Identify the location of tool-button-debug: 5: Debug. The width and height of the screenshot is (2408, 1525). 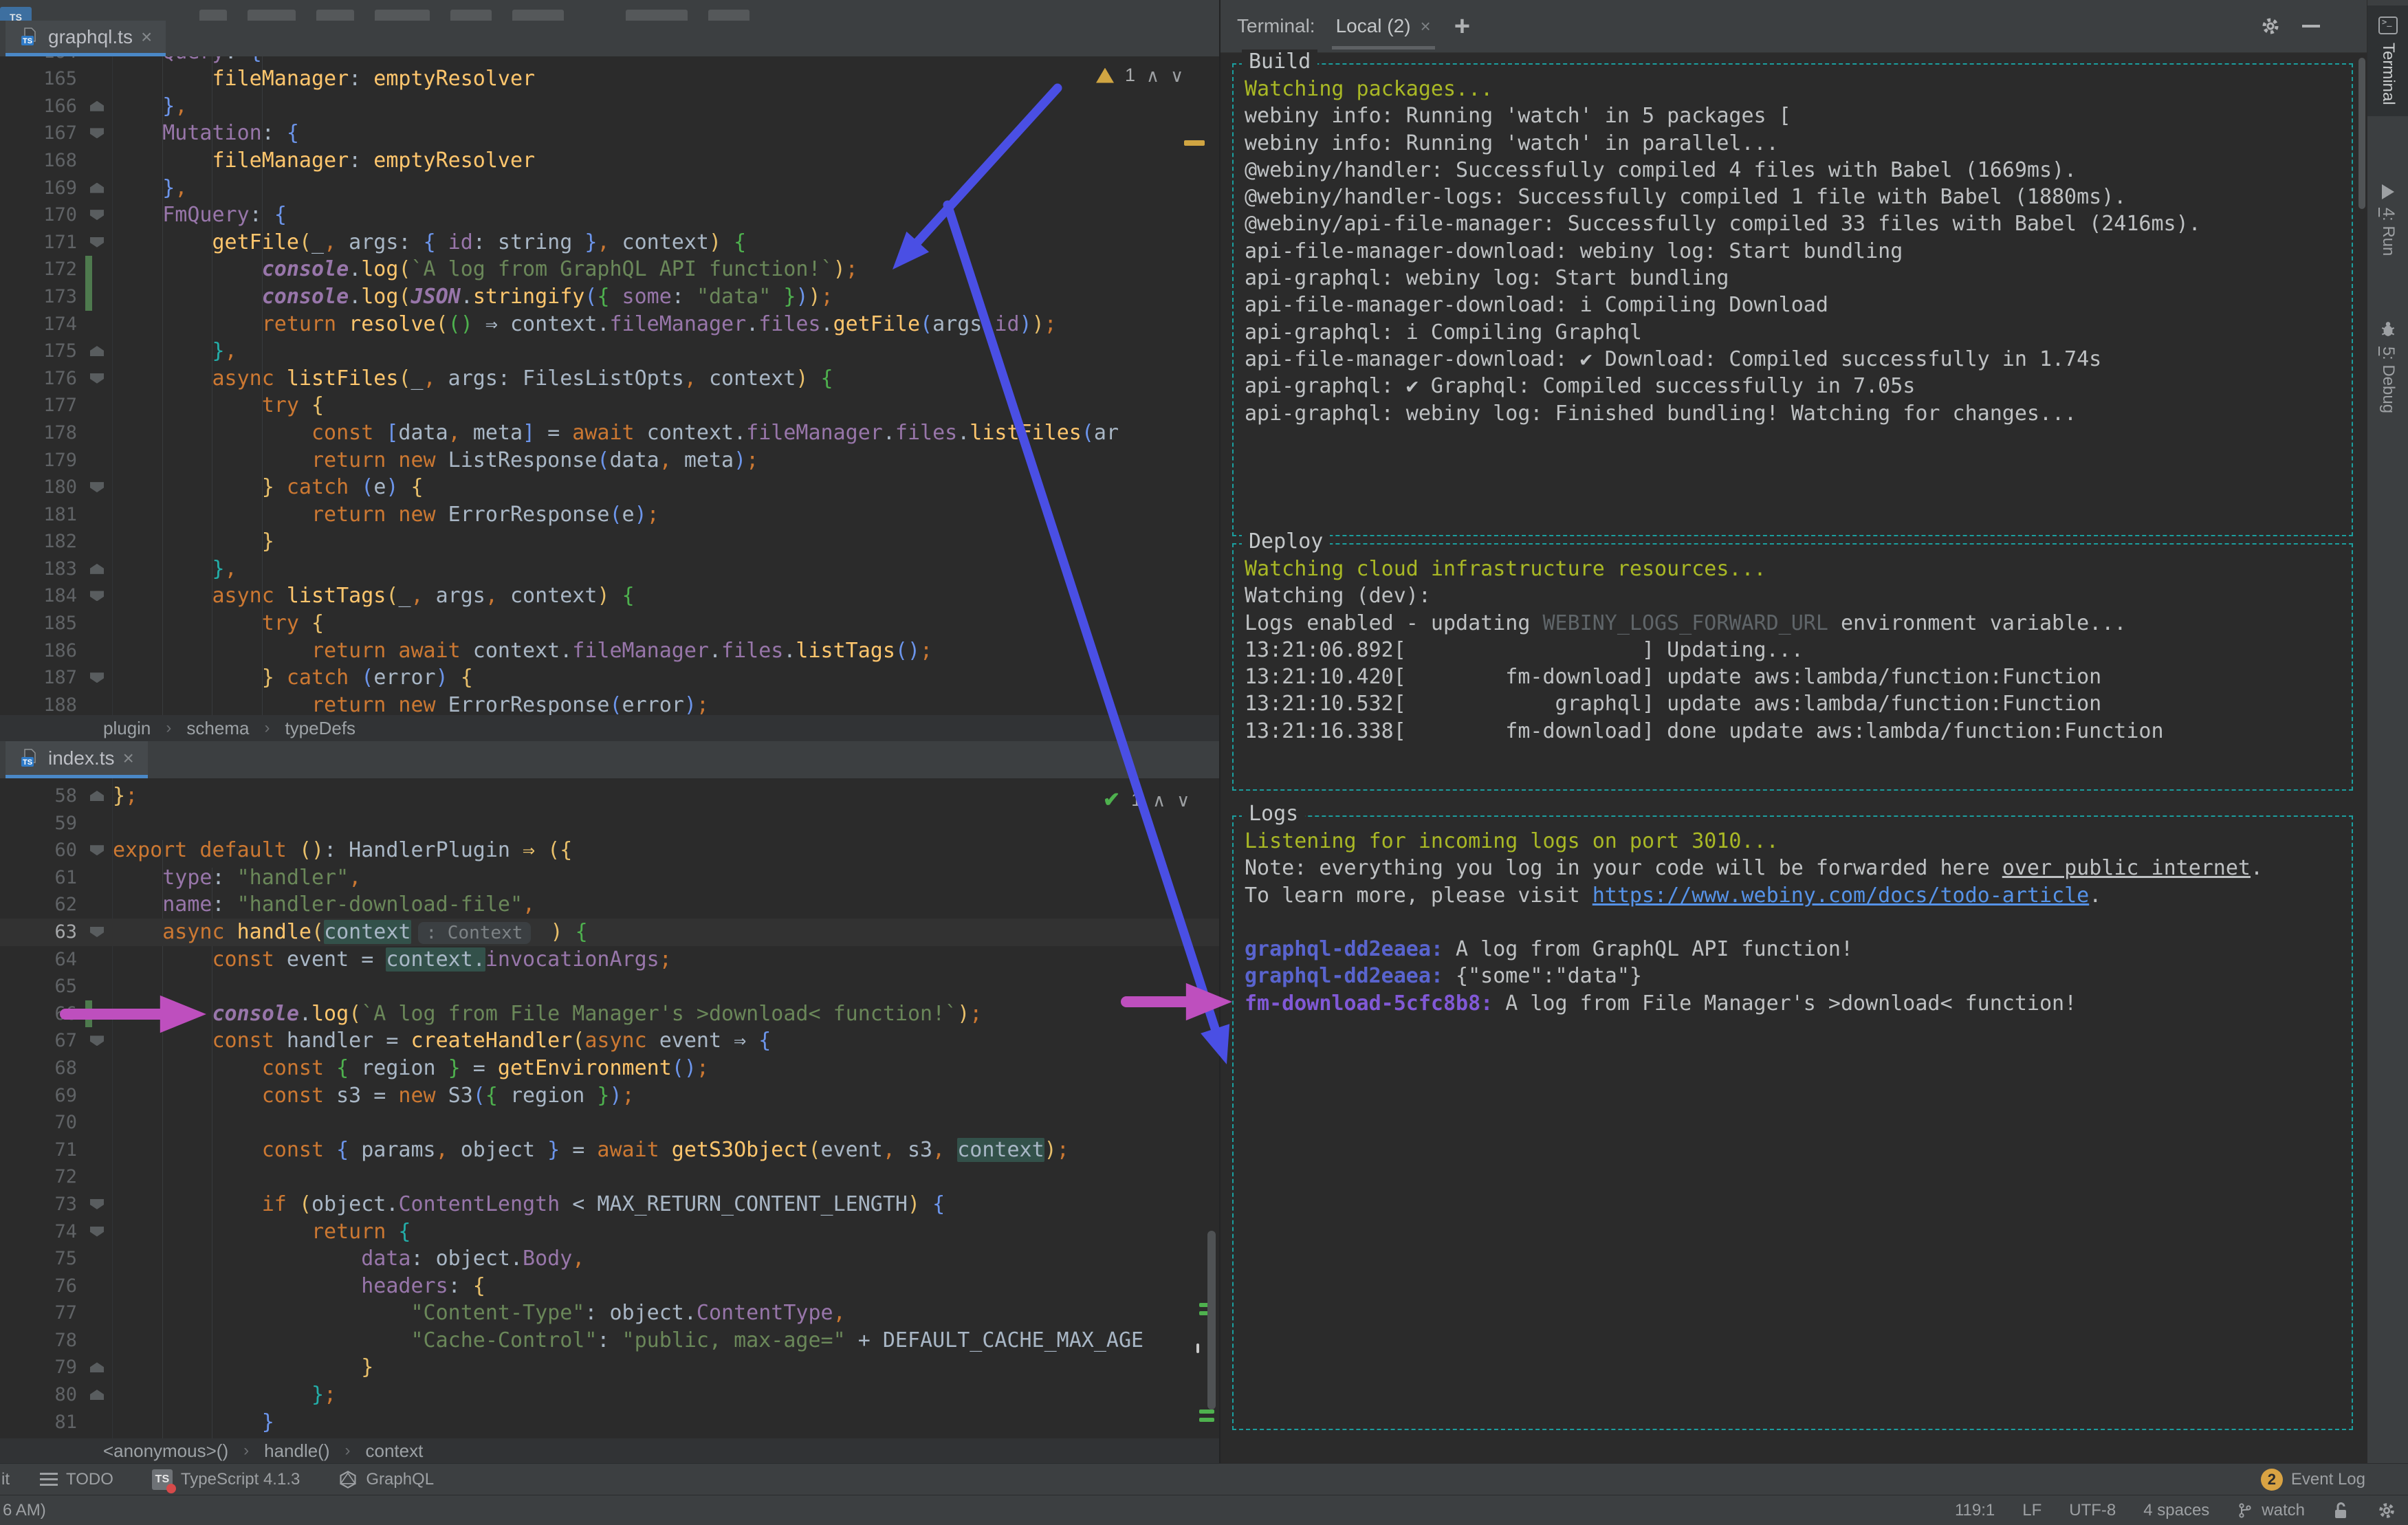
(2387, 366).